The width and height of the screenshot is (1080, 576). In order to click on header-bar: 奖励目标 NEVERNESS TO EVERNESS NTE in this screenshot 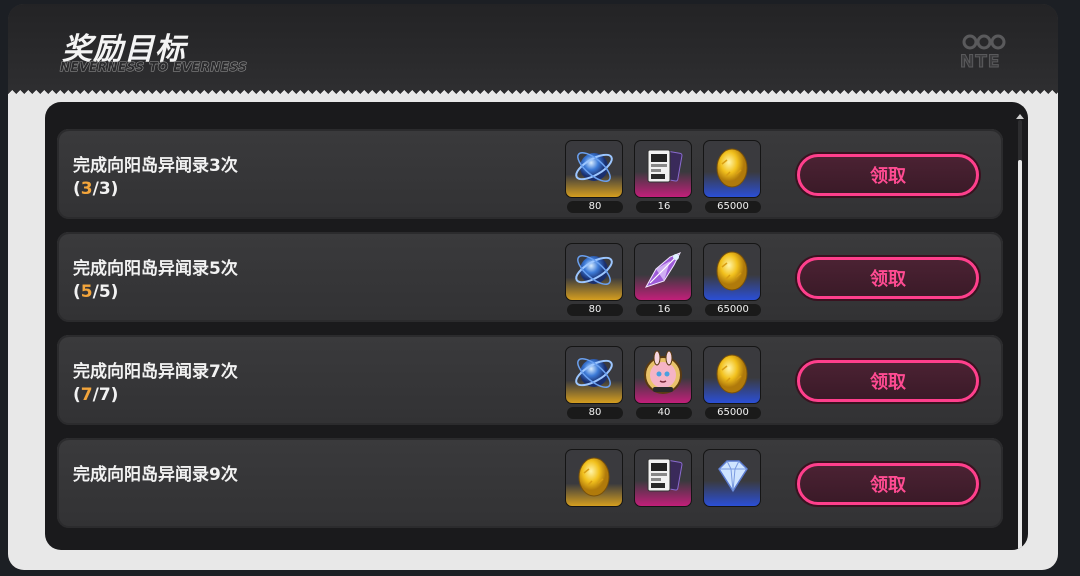, I will do `click(533, 47)`.